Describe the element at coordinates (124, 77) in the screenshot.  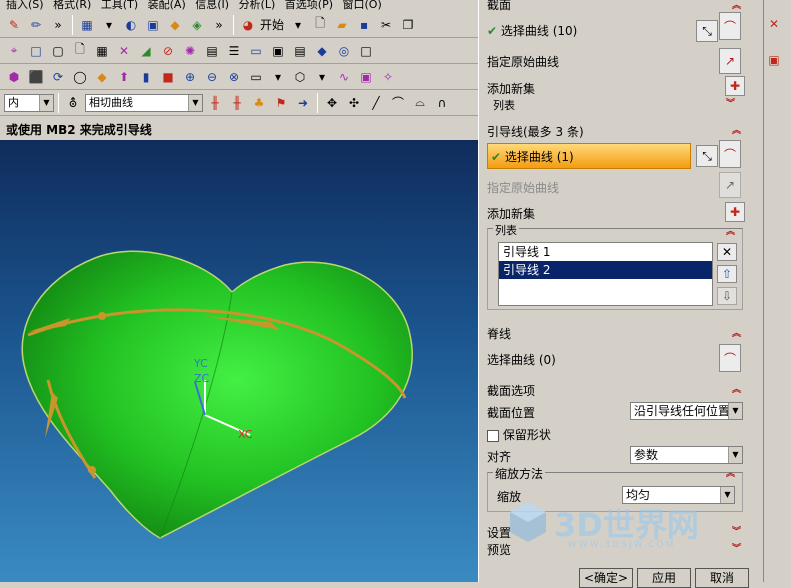
I see `extrude-icon: ⬆` at that location.